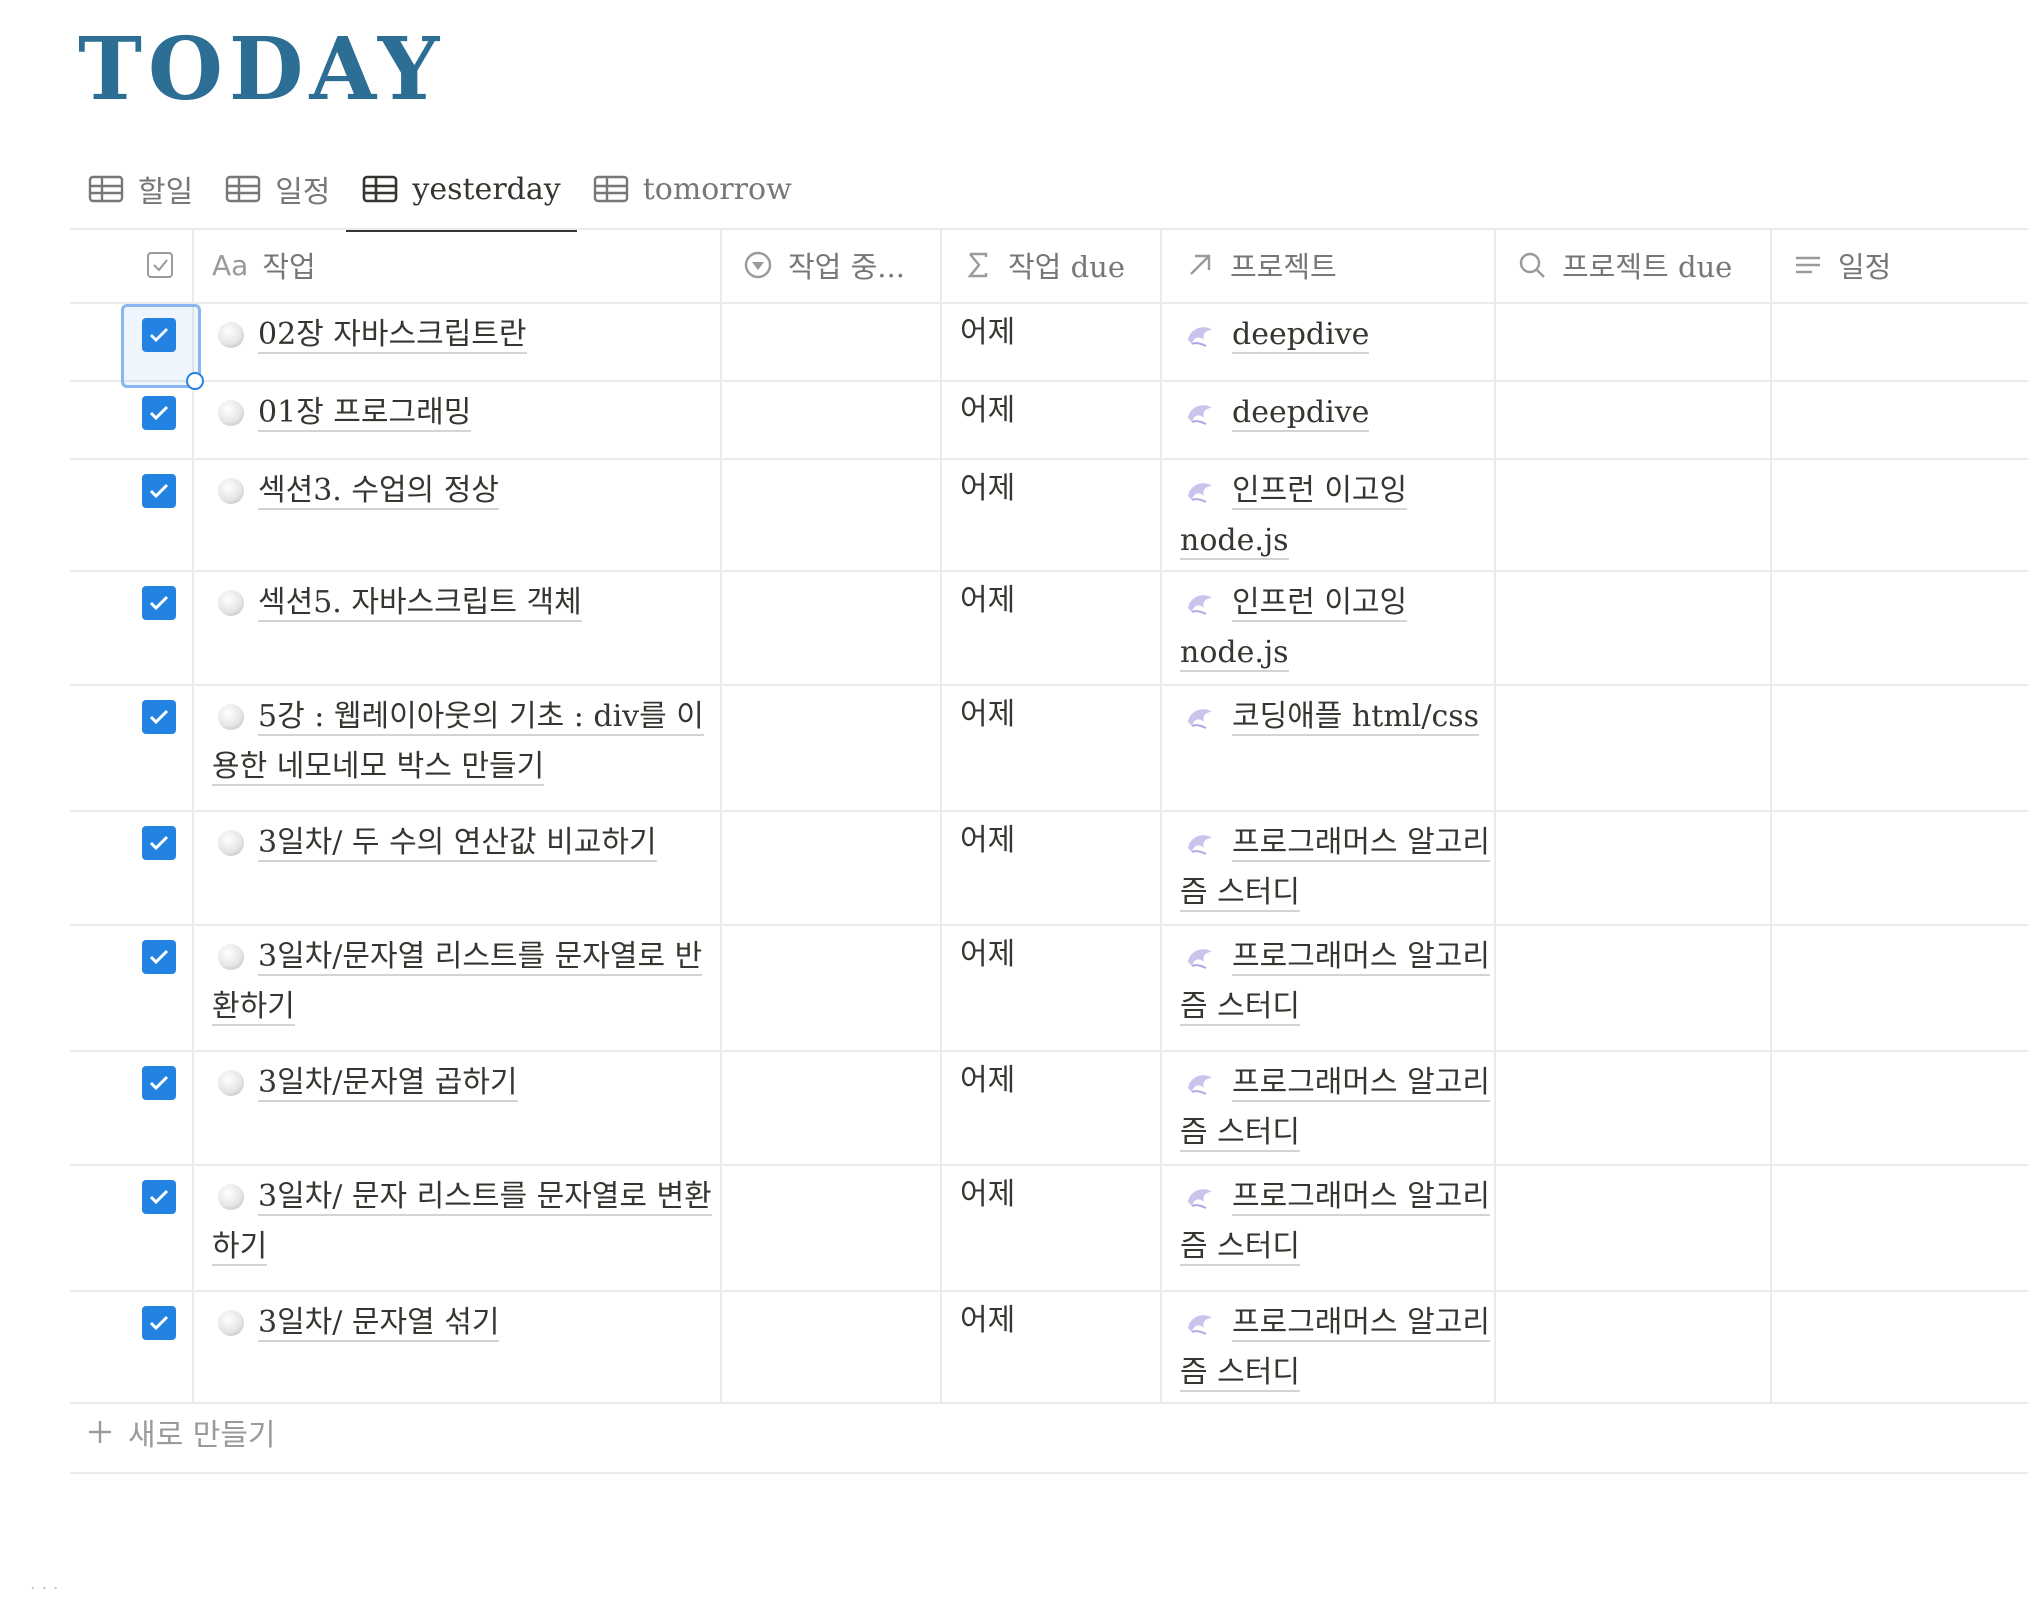 The image size is (2028, 1599). I want to click on task-title-cell: 01장 프로그래밍, so click(462, 413).